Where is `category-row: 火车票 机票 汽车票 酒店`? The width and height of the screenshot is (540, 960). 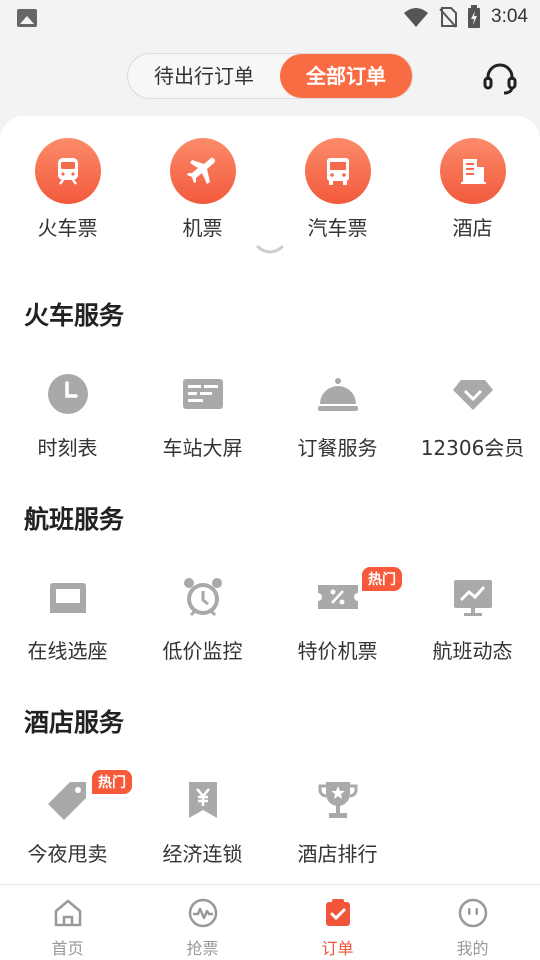 category-row: 火车票 机票 汽车票 酒店 is located at coordinates (270, 189).